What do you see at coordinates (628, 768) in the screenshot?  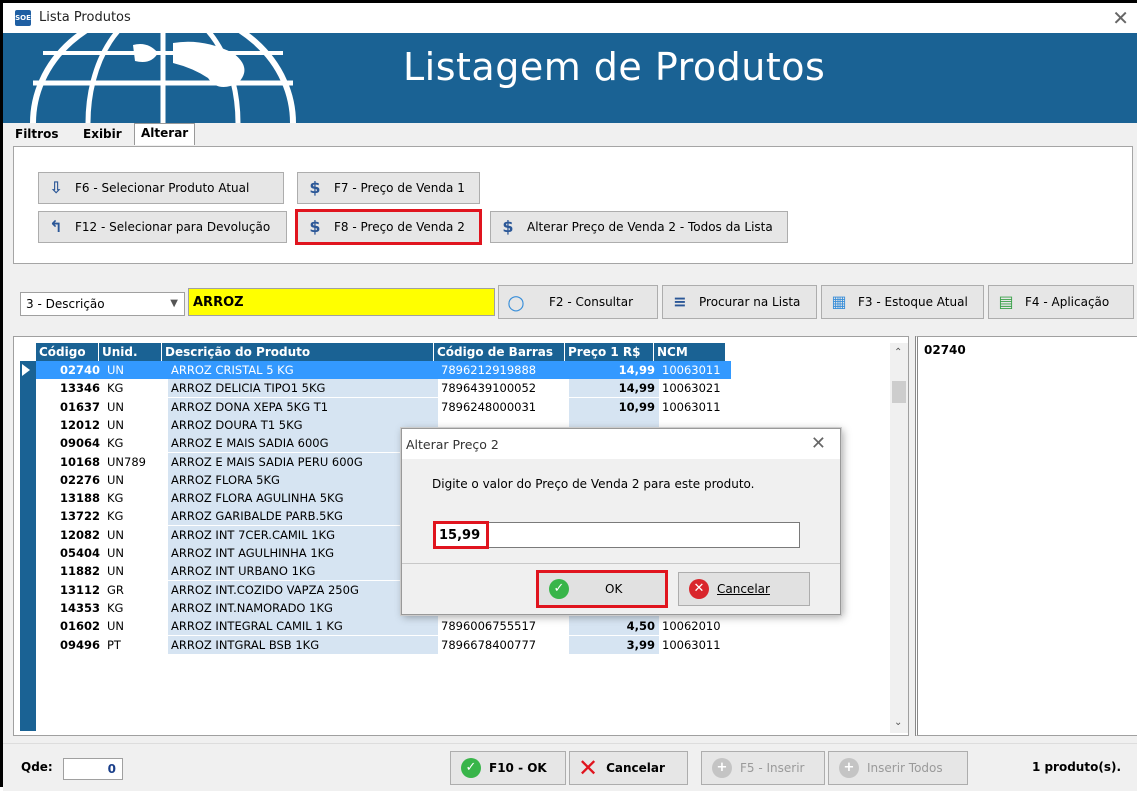 I see `cancel-button: ✕ Cancelar` at bounding box center [628, 768].